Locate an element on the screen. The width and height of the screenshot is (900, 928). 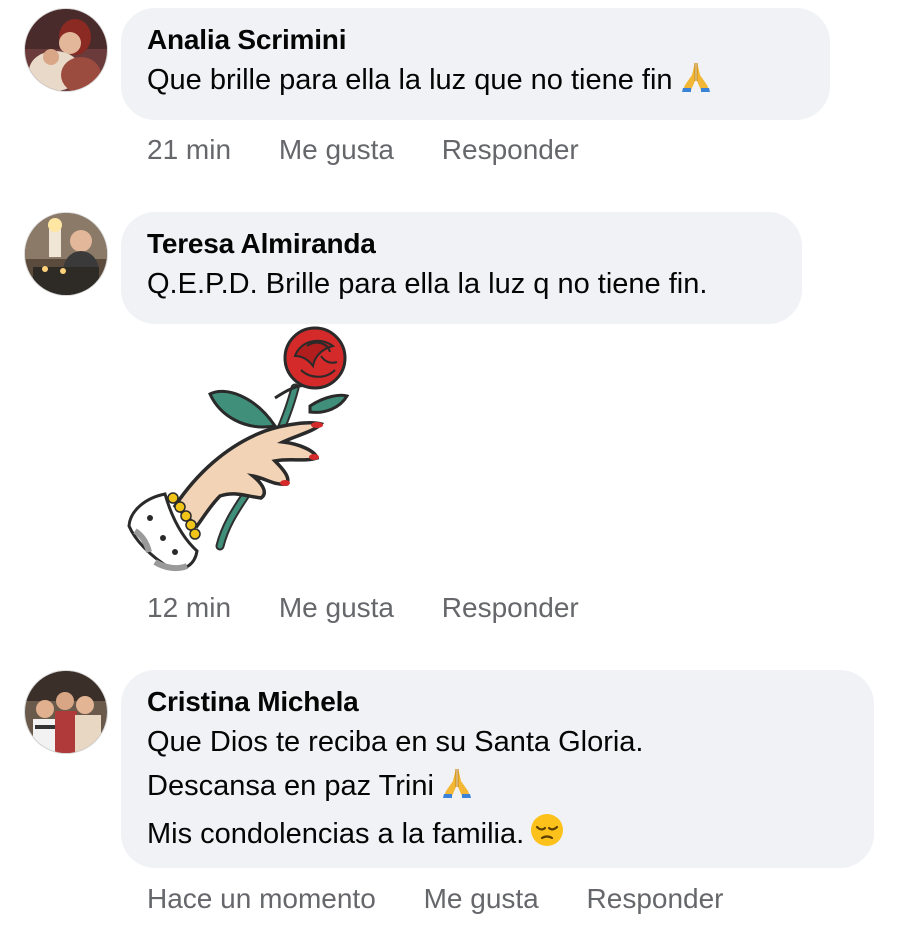
comment-timestamp: Hace un momento is located at coordinates (261, 899).